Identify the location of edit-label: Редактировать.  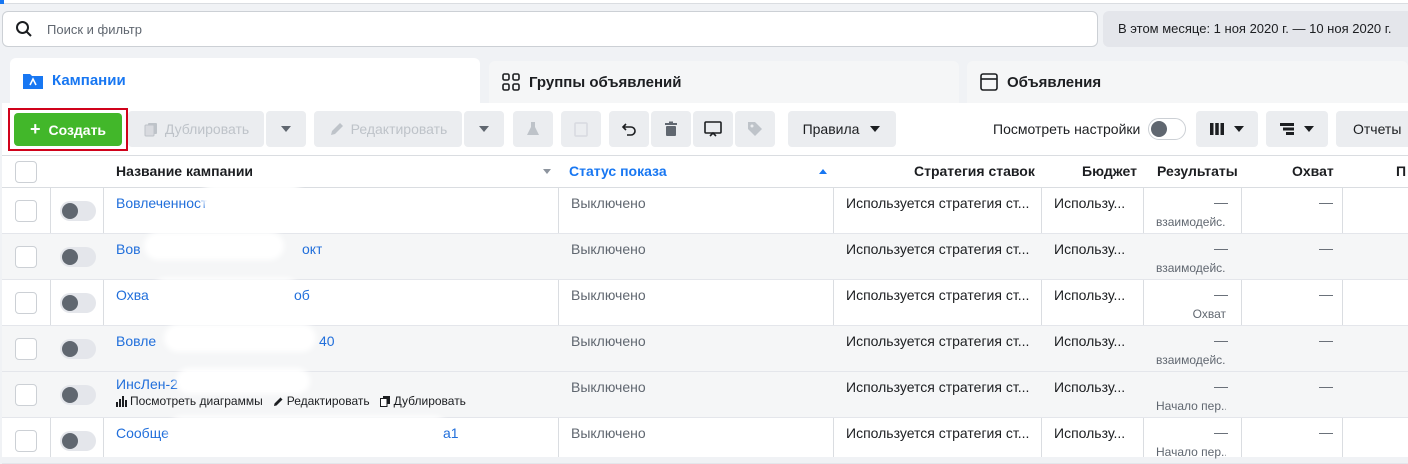
(399, 129).